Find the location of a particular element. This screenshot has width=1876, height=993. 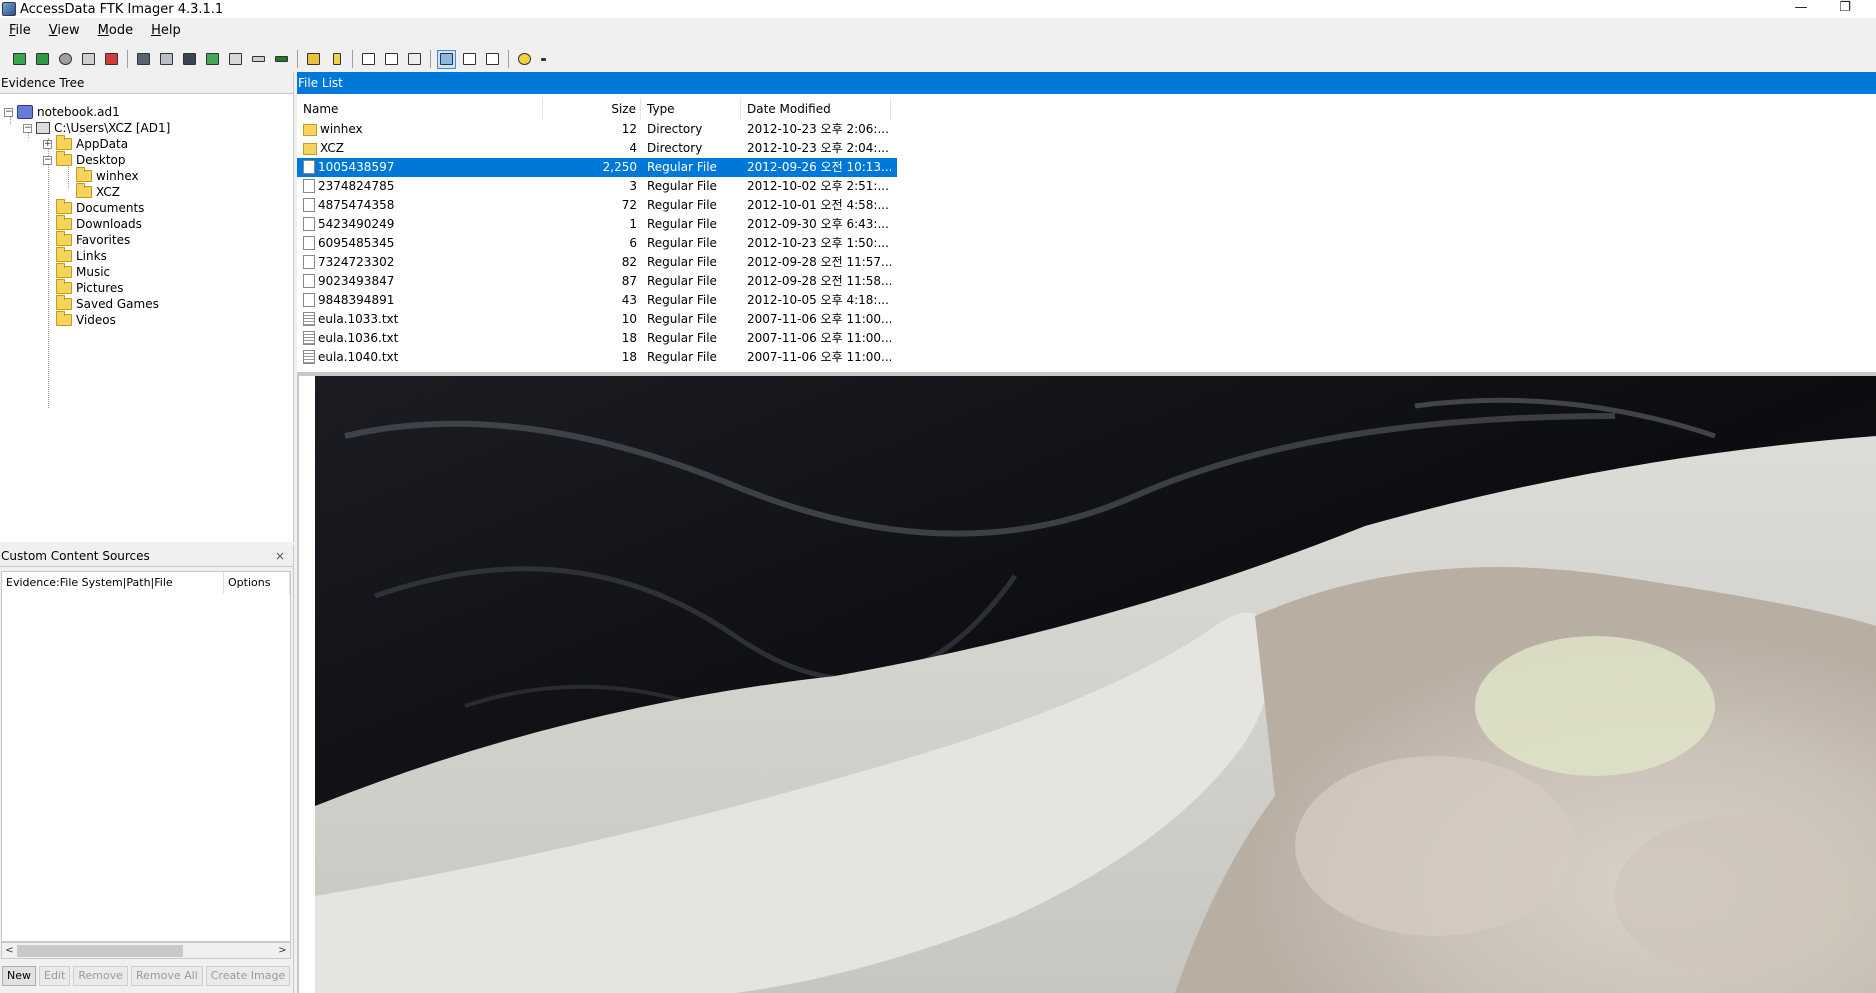

file-size: 6 is located at coordinates (633, 243).